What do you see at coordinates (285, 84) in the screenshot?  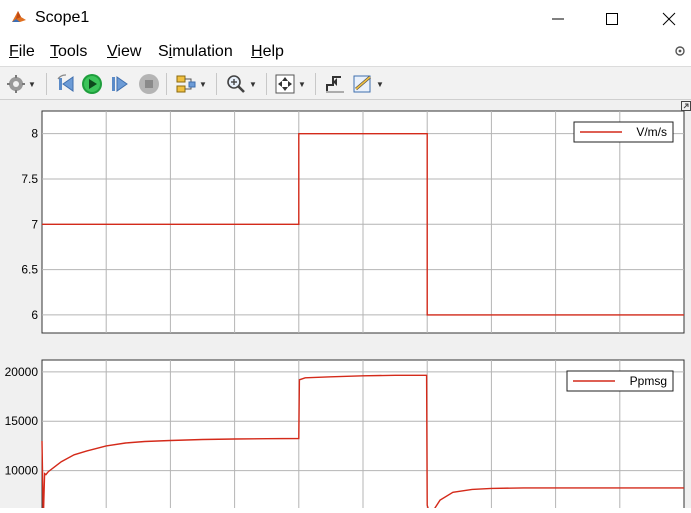 I see `autoscale-icon` at bounding box center [285, 84].